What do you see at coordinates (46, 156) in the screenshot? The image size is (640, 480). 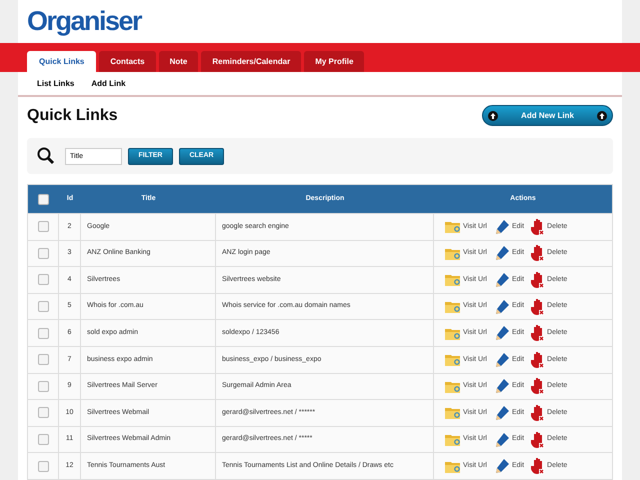 I see `search-icon` at bounding box center [46, 156].